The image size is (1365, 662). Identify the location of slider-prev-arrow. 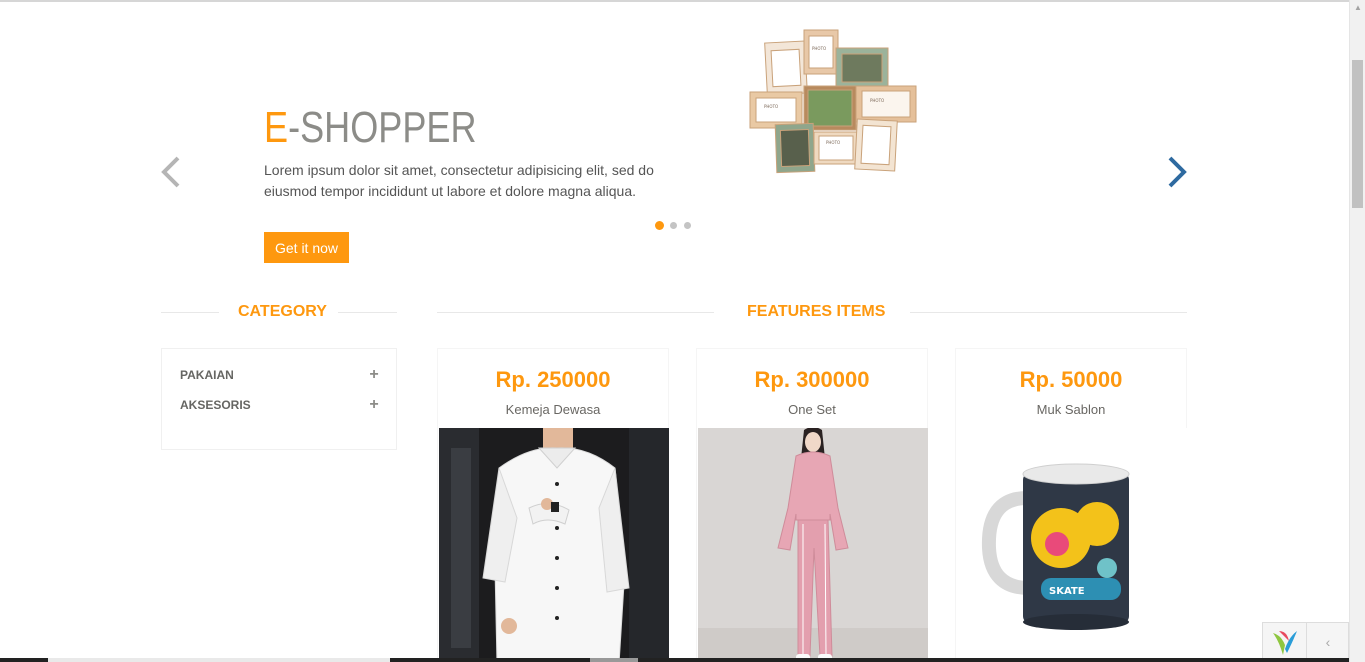
(173, 172).